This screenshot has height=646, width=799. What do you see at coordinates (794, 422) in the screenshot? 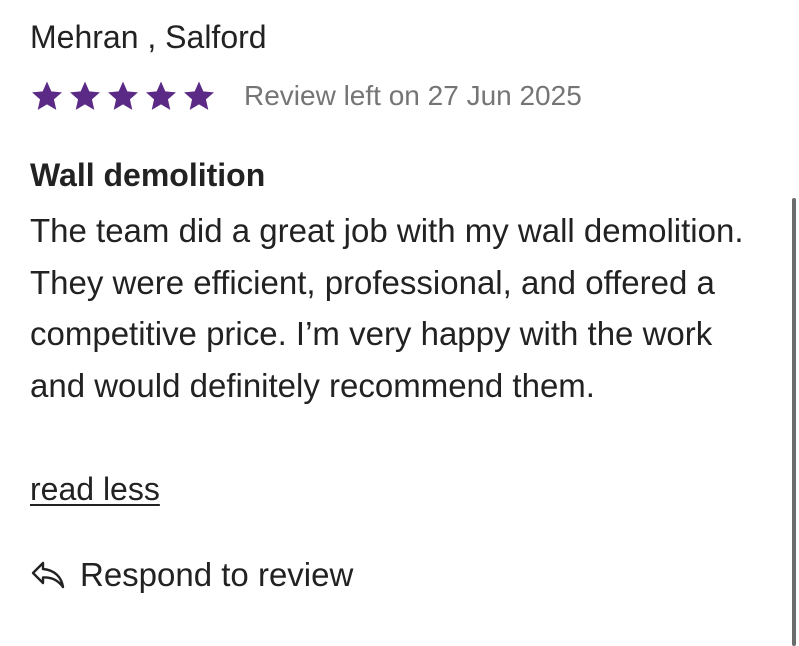
I see `scrollbar` at bounding box center [794, 422].